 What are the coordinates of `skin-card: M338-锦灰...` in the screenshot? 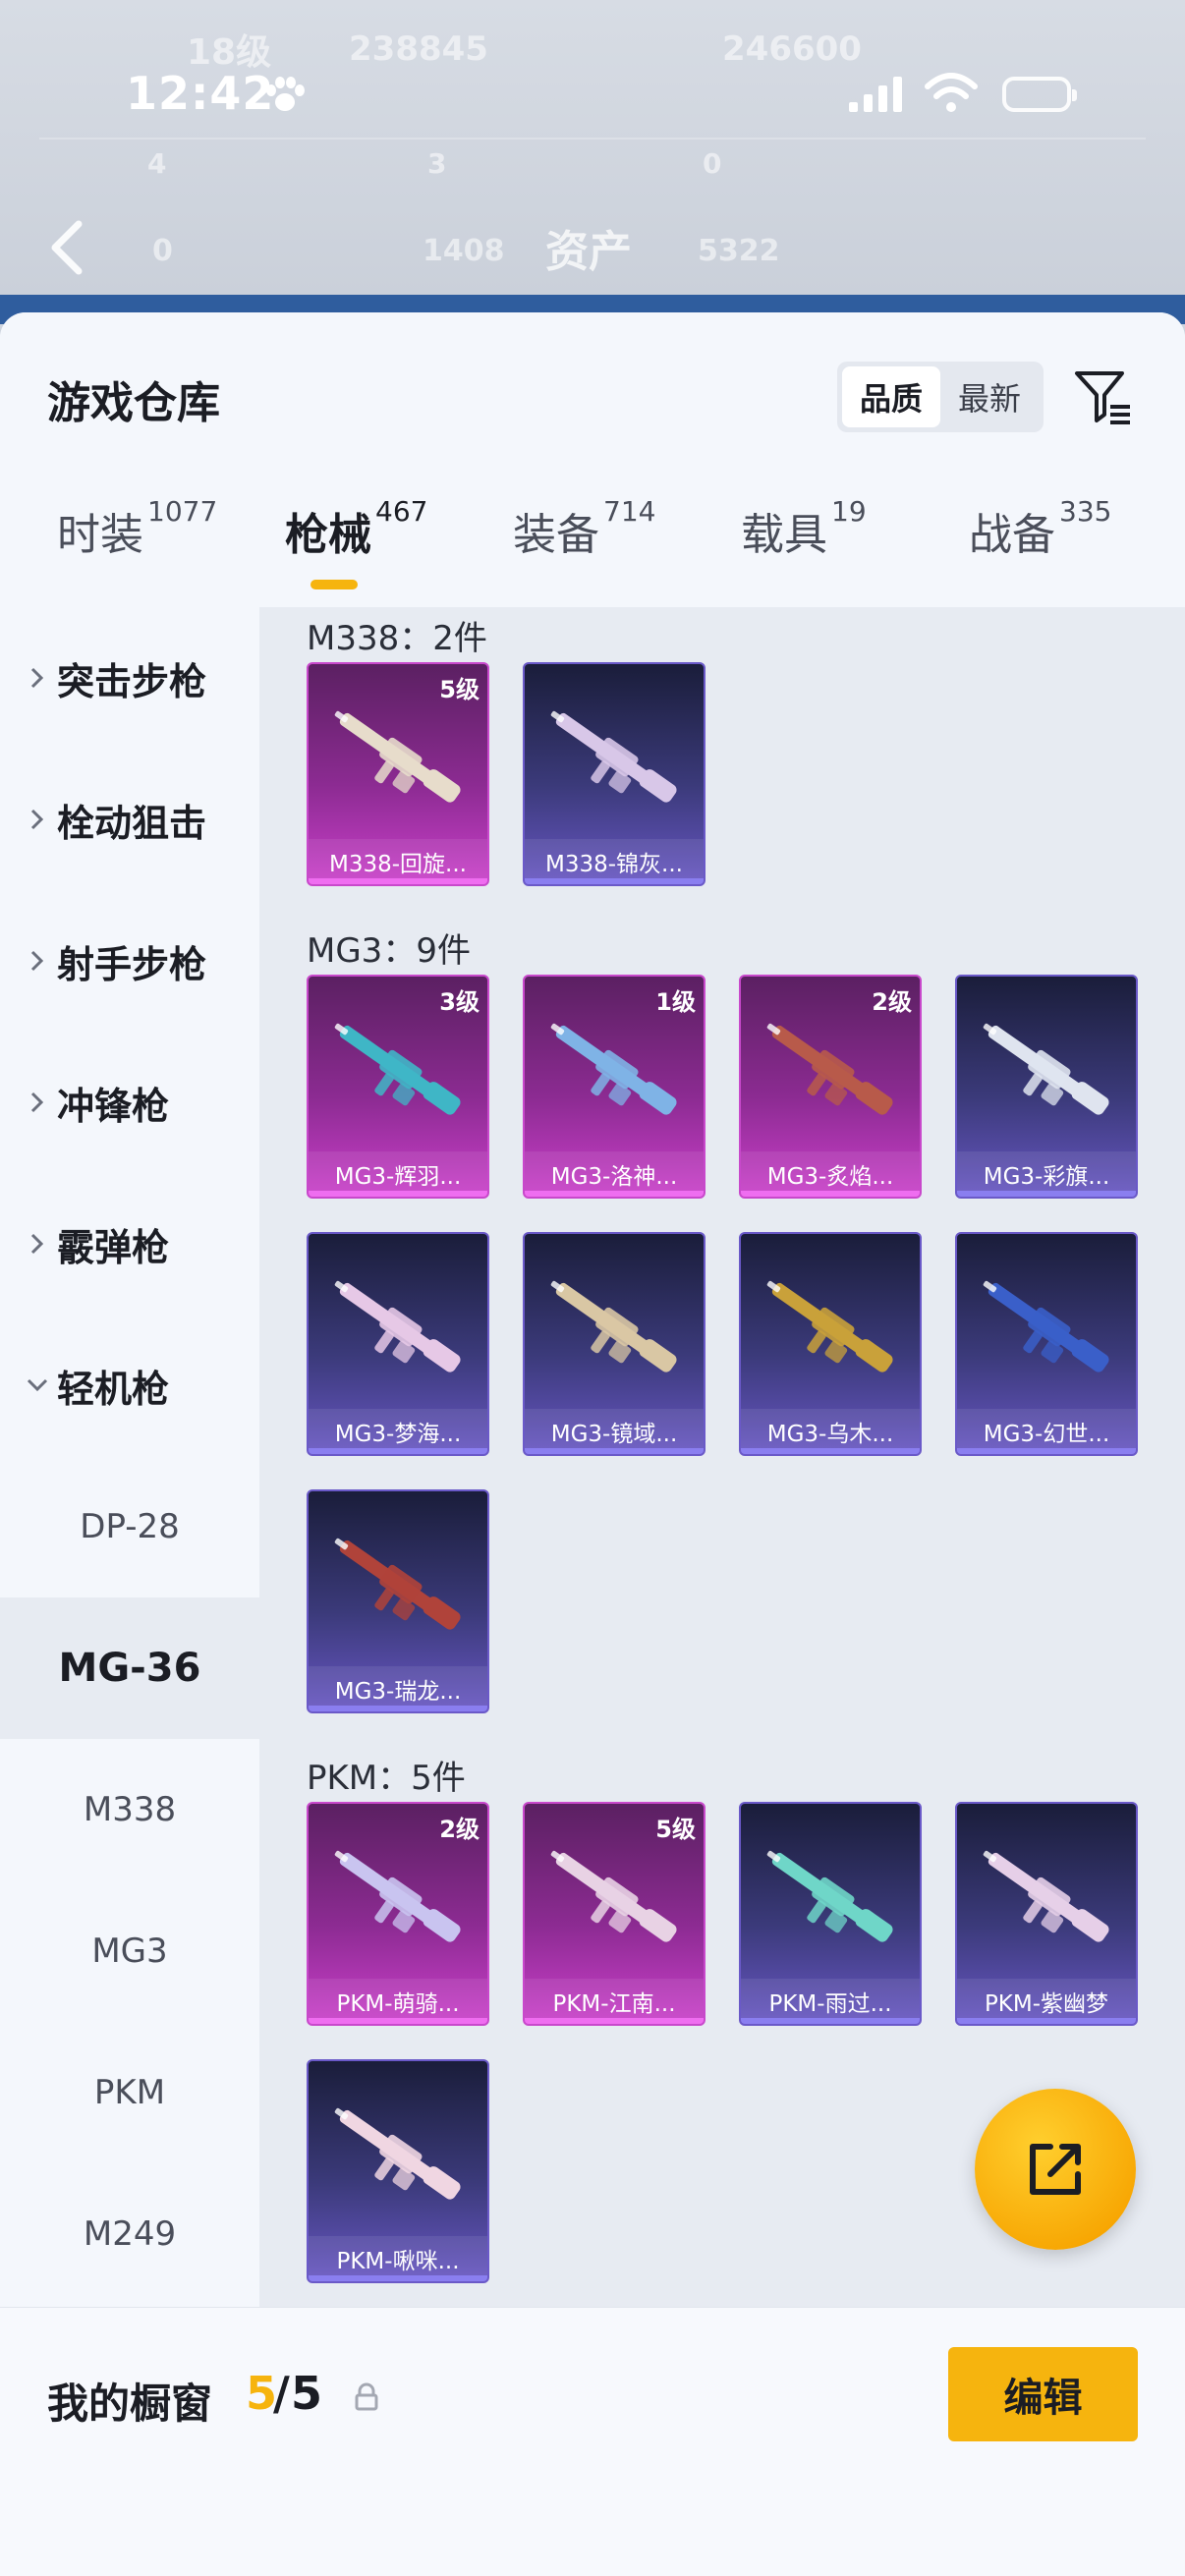 It's located at (614, 774).